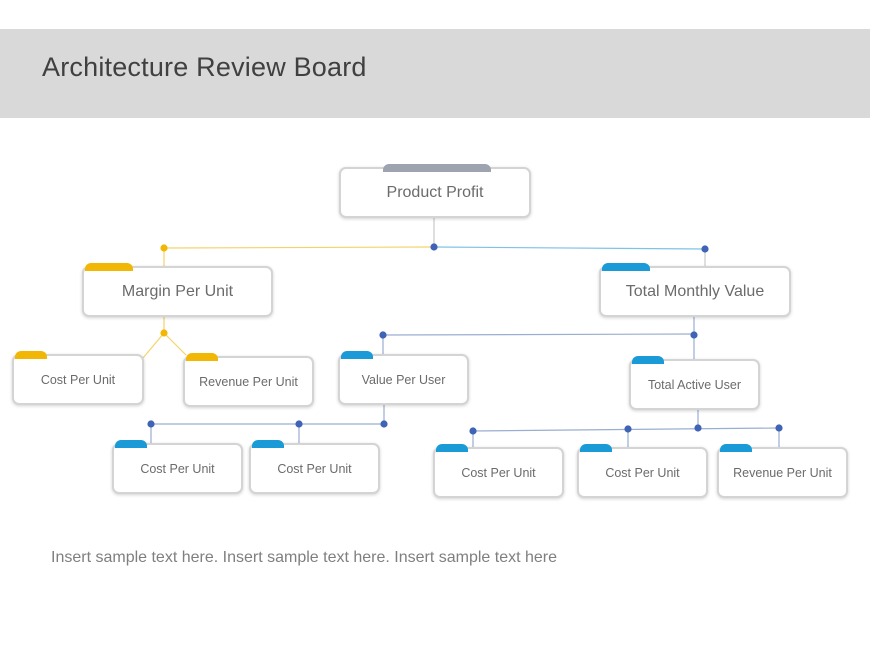  Describe the element at coordinates (175, 344) in the screenshot. I see `connector-margin-right` at that location.